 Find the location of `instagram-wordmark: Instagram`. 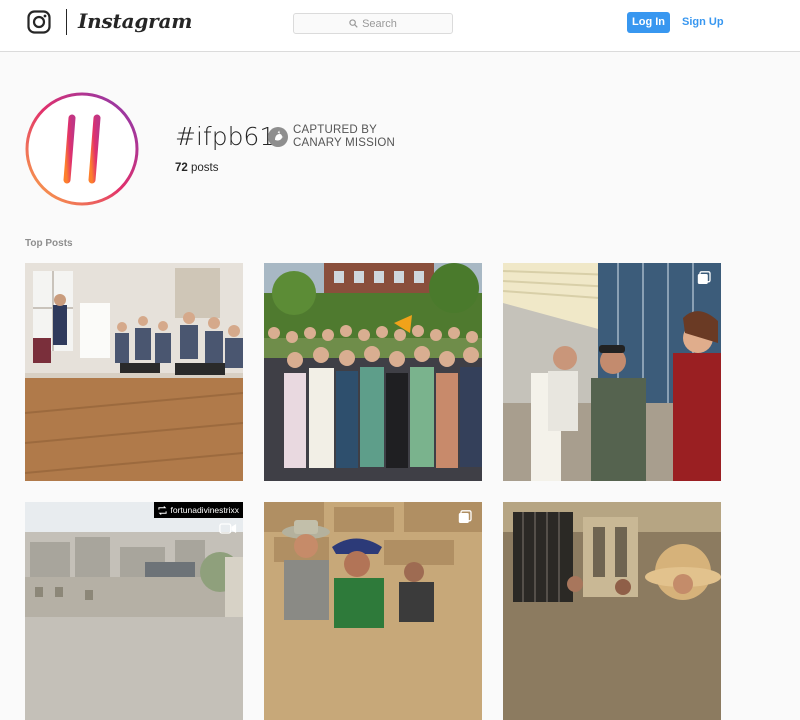

instagram-wordmark: Instagram is located at coordinates (135, 21).